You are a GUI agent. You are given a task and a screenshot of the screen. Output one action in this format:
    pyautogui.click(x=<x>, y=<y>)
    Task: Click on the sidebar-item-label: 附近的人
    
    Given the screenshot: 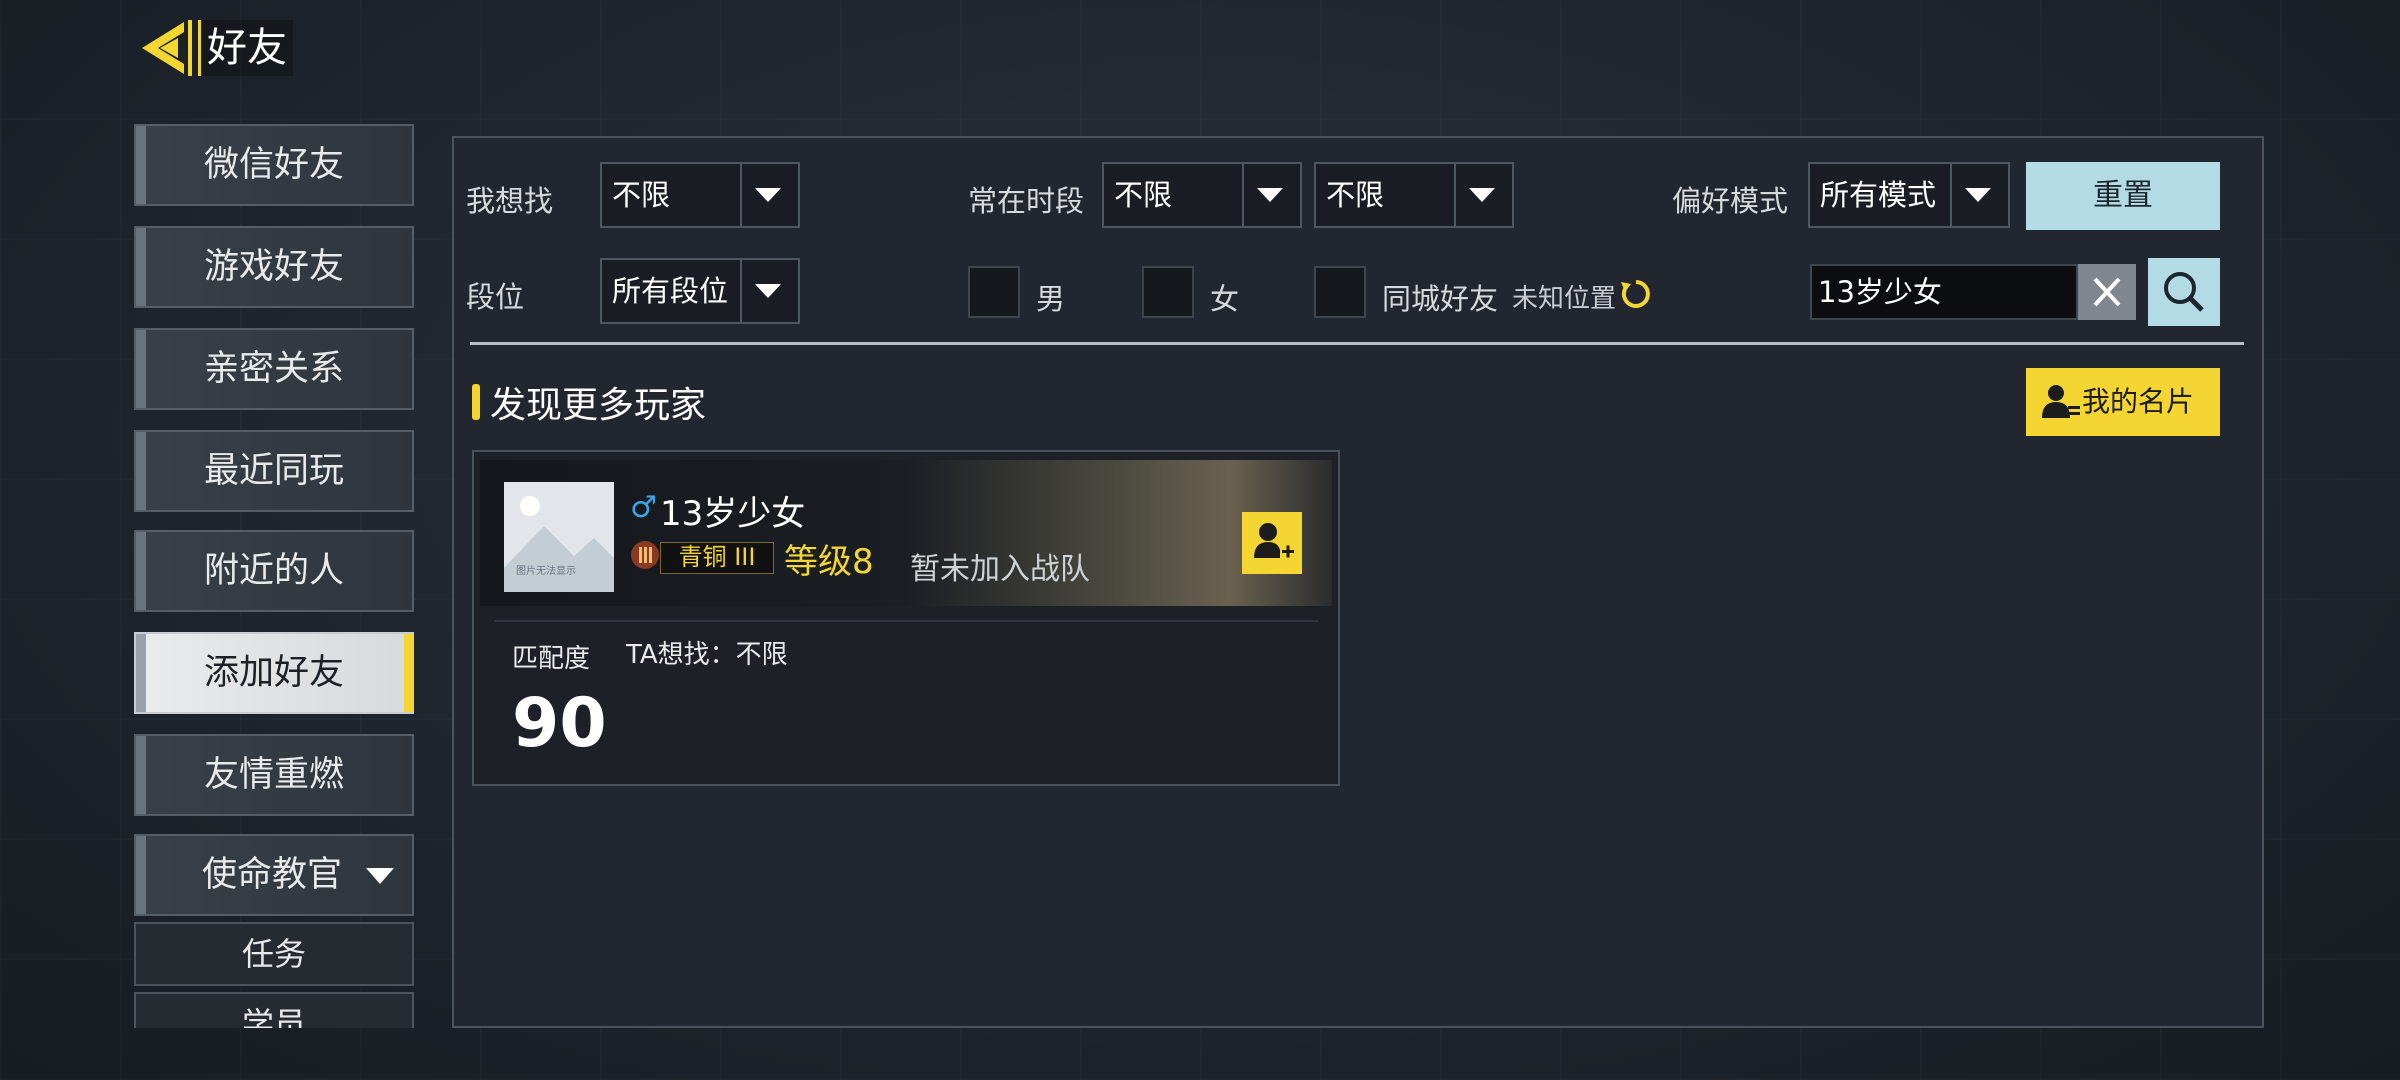 What is the action you would take?
    pyautogui.click(x=273, y=571)
    